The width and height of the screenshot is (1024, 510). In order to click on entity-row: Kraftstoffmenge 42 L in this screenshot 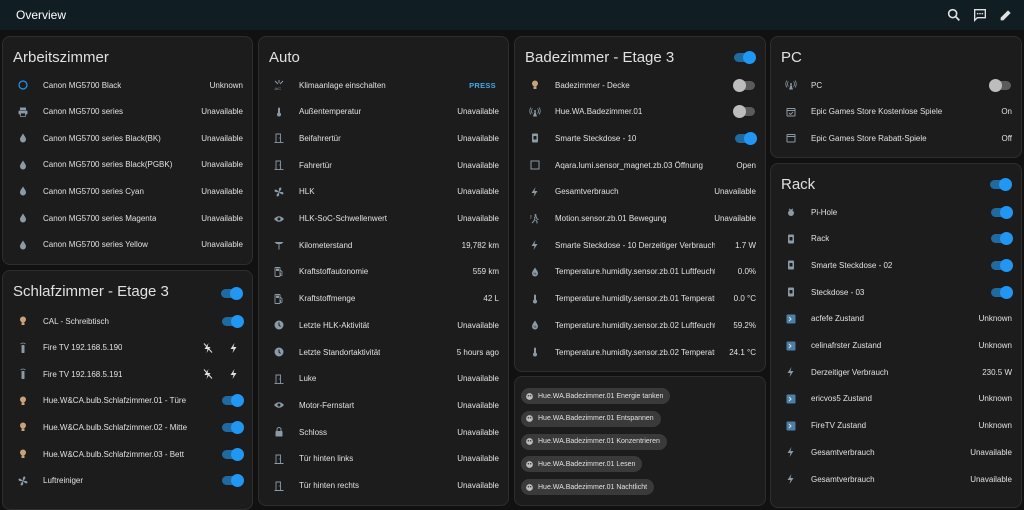, I will do `click(383, 299)`.